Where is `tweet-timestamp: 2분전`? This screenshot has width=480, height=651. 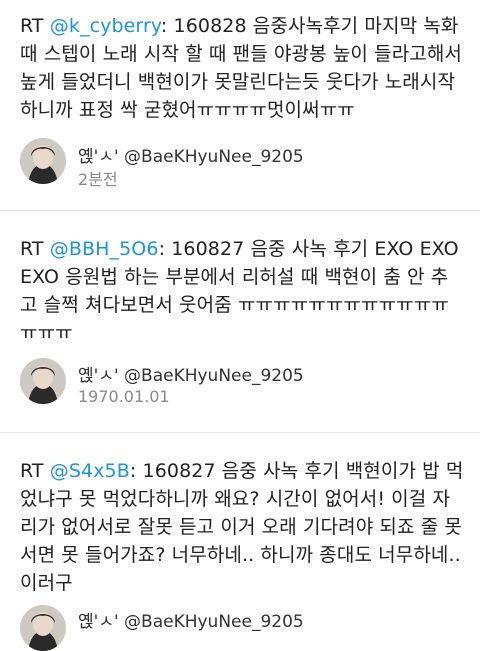
tweet-timestamp: 2분전 is located at coordinates (98, 179).